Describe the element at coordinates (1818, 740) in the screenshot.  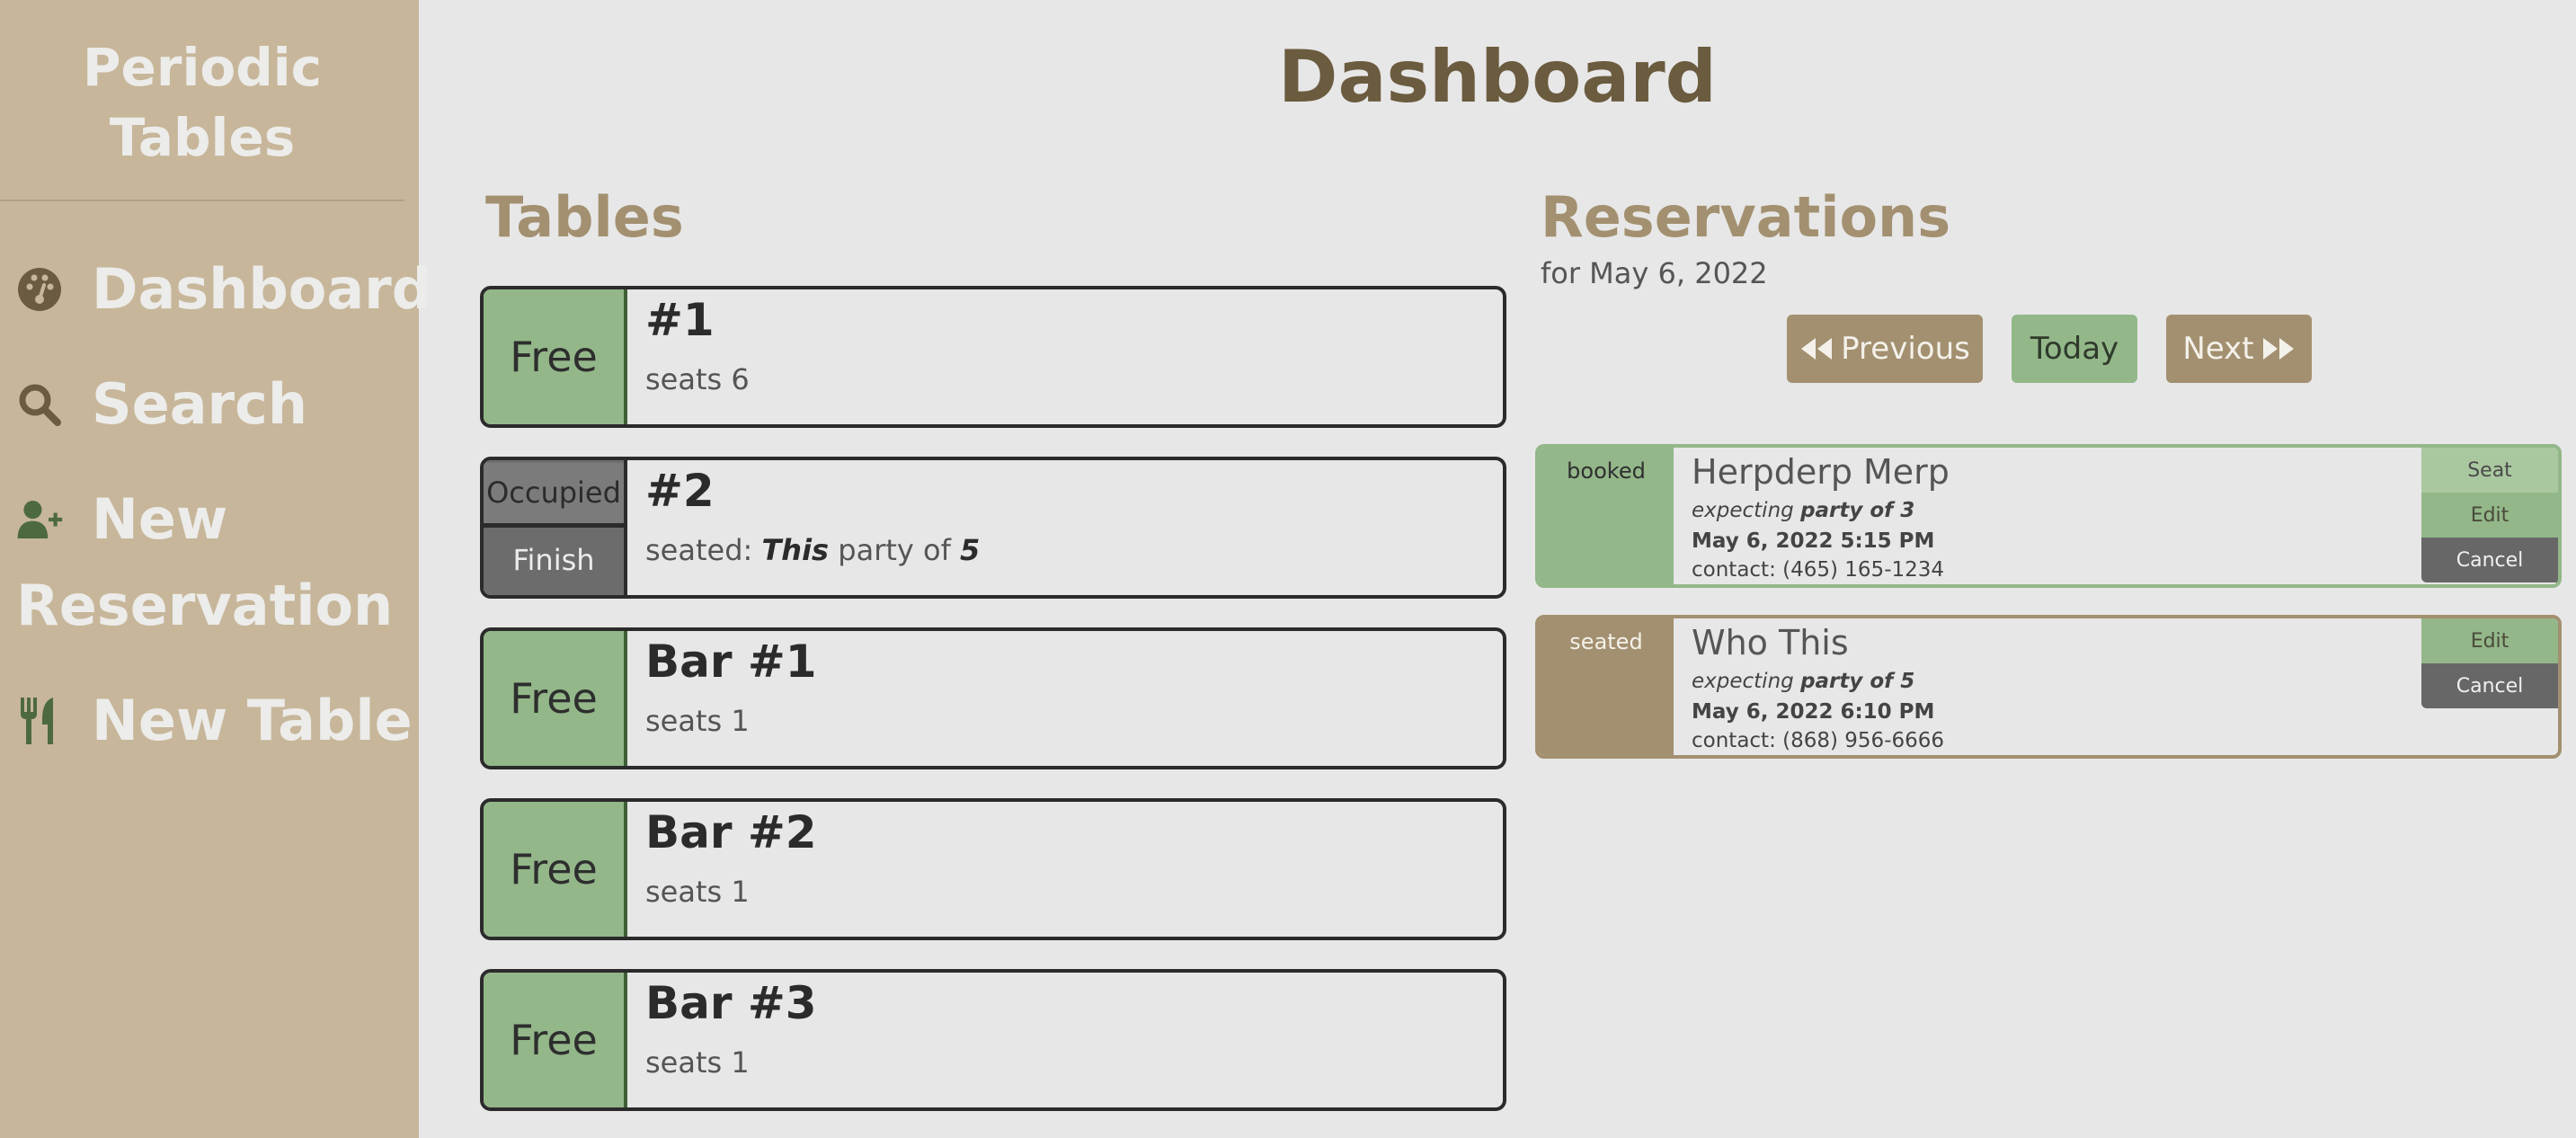
I see `reservation-contact: contact: (868) 956-6666` at that location.